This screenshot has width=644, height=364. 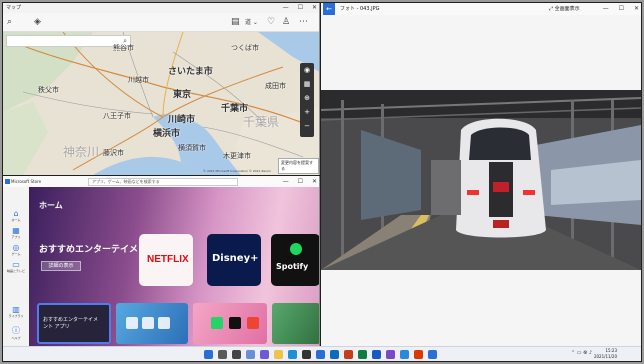 I want to click on store-title: Microsoft Store, so click(x=26, y=181).